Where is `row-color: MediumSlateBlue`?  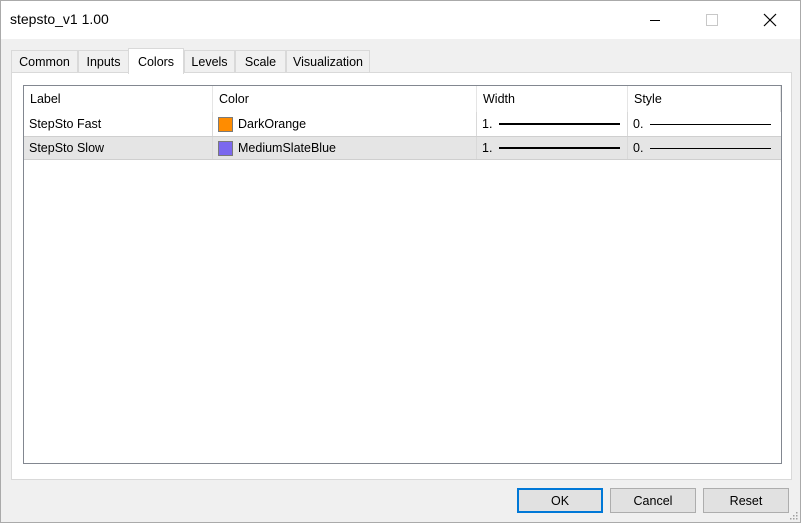
row-color: MediumSlateBlue is located at coordinates (345, 148).